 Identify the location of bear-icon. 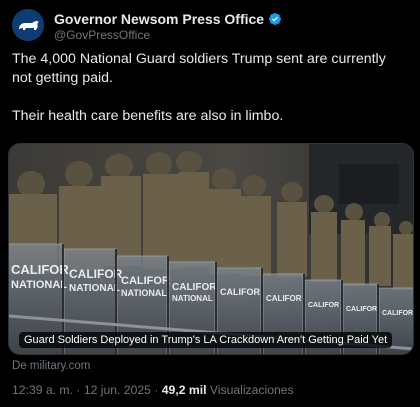
(28, 25).